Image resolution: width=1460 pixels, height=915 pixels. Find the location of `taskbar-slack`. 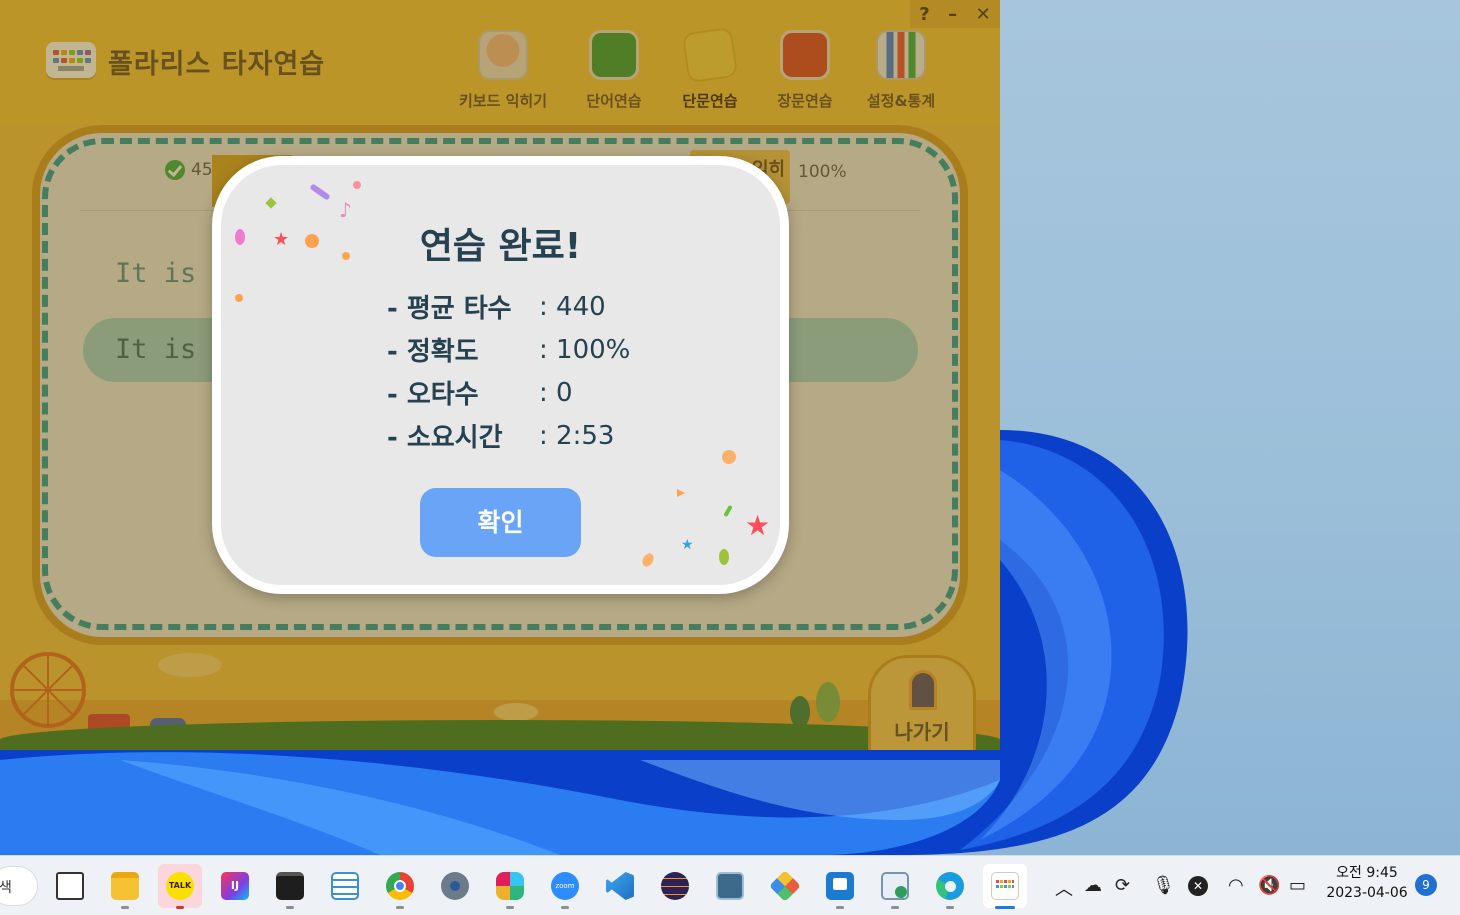

taskbar-slack is located at coordinates (510, 886).